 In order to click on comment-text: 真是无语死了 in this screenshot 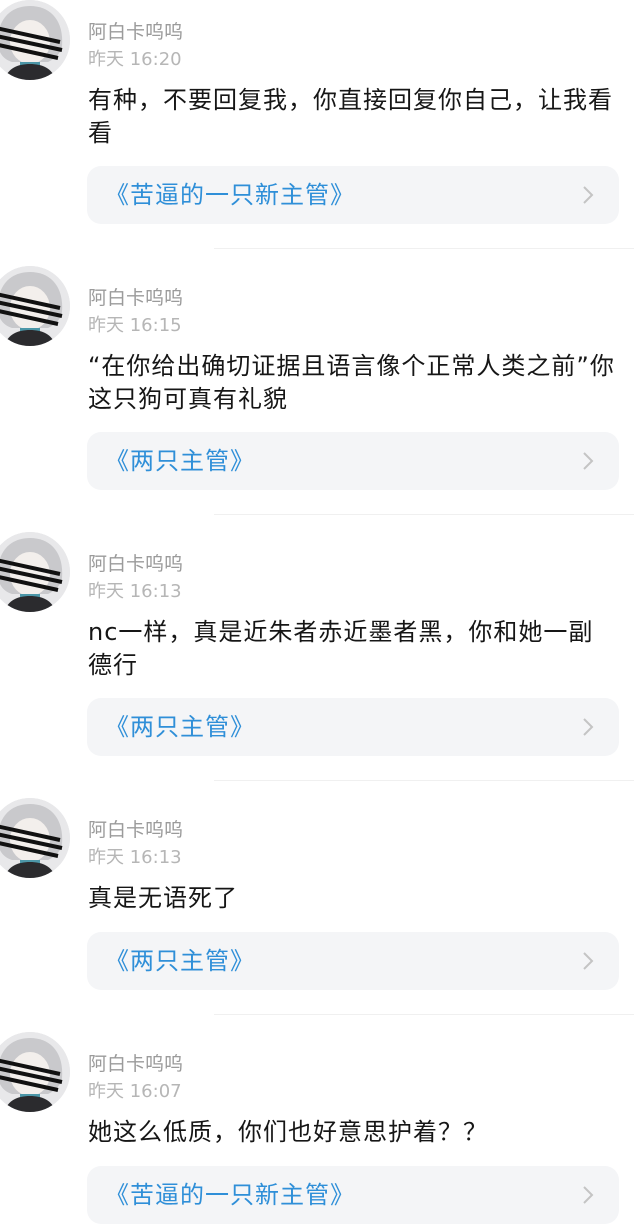, I will do `click(163, 898)`.